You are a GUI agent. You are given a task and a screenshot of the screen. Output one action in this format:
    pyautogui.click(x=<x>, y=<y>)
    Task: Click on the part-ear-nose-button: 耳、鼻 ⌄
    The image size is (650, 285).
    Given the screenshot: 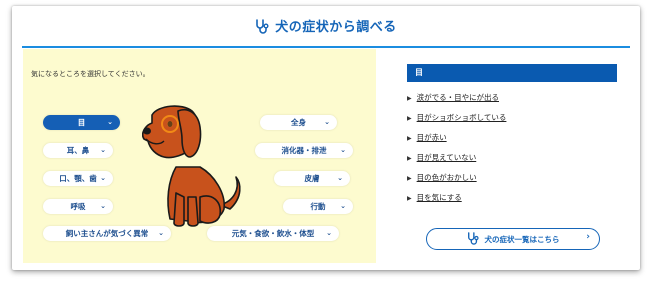 What is the action you would take?
    pyautogui.click(x=78, y=150)
    